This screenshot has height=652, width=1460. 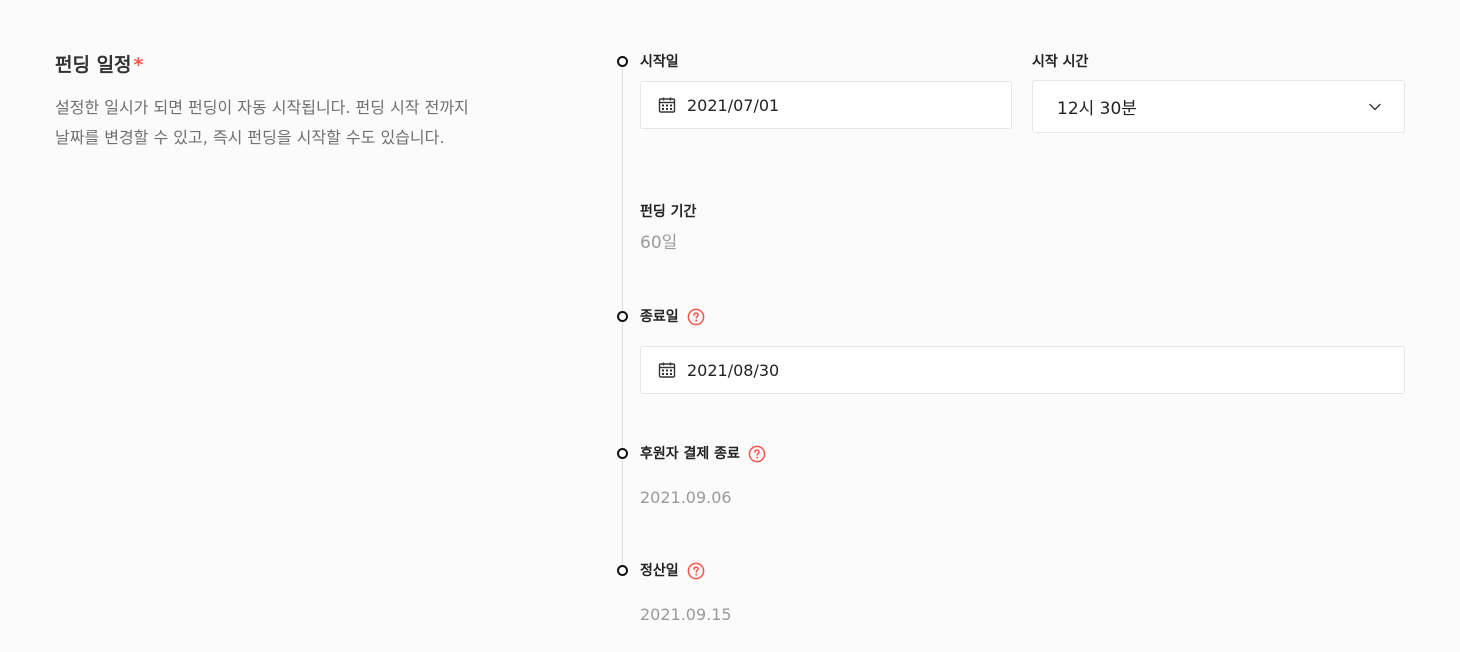 I want to click on required-star: *, so click(x=138, y=65).